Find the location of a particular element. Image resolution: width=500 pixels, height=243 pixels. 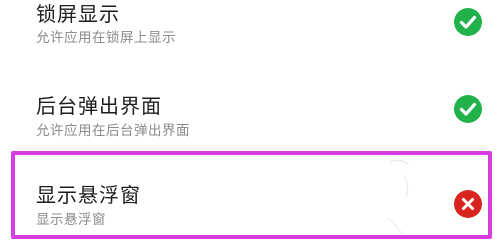

setting-subtitle: 允许应用在后台弹出界面 is located at coordinates (113, 131).